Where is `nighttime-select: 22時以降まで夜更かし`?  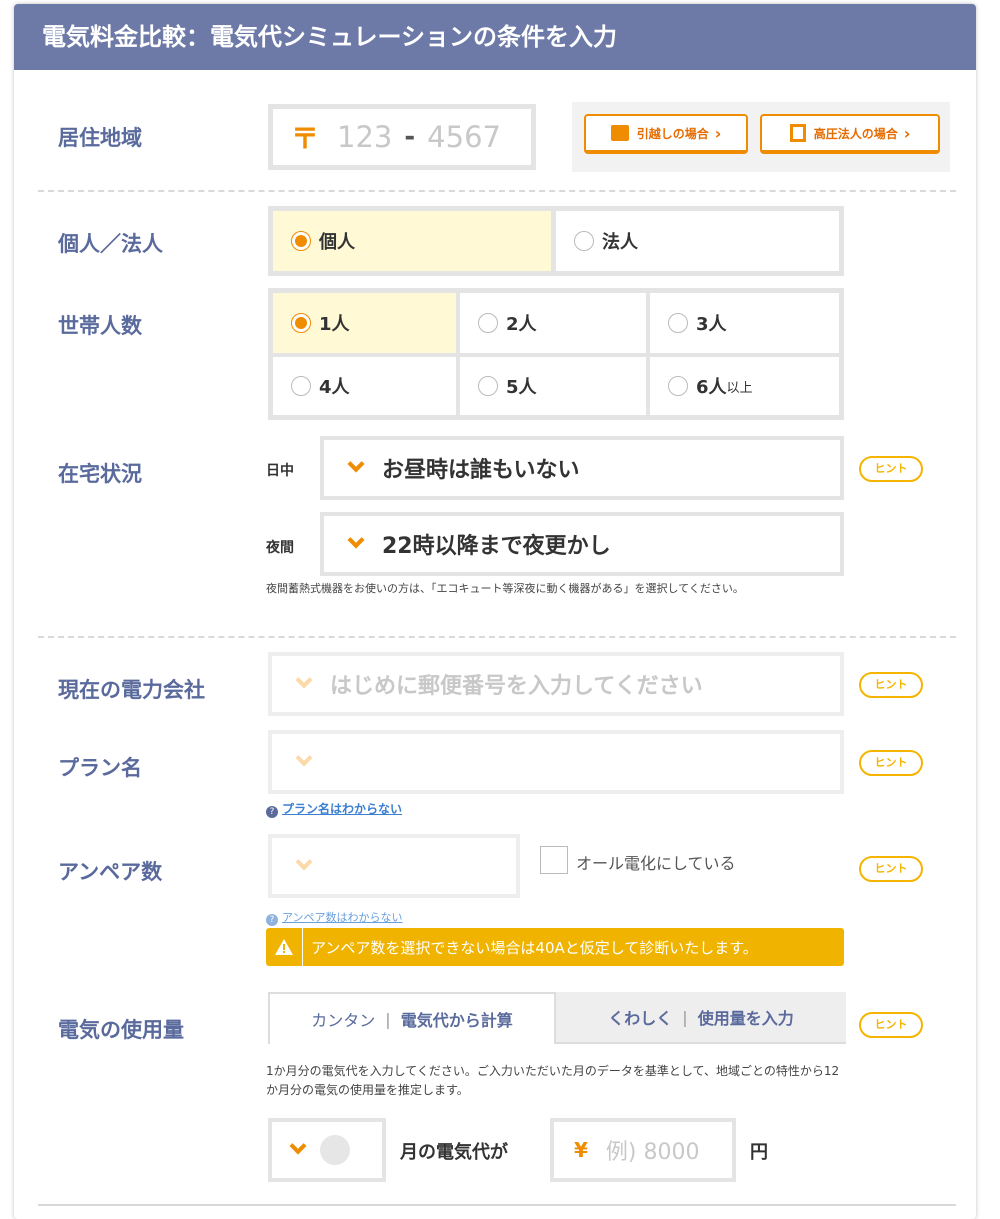
nighttime-select: 22時以降まで夜更かし is located at coordinates (582, 544).